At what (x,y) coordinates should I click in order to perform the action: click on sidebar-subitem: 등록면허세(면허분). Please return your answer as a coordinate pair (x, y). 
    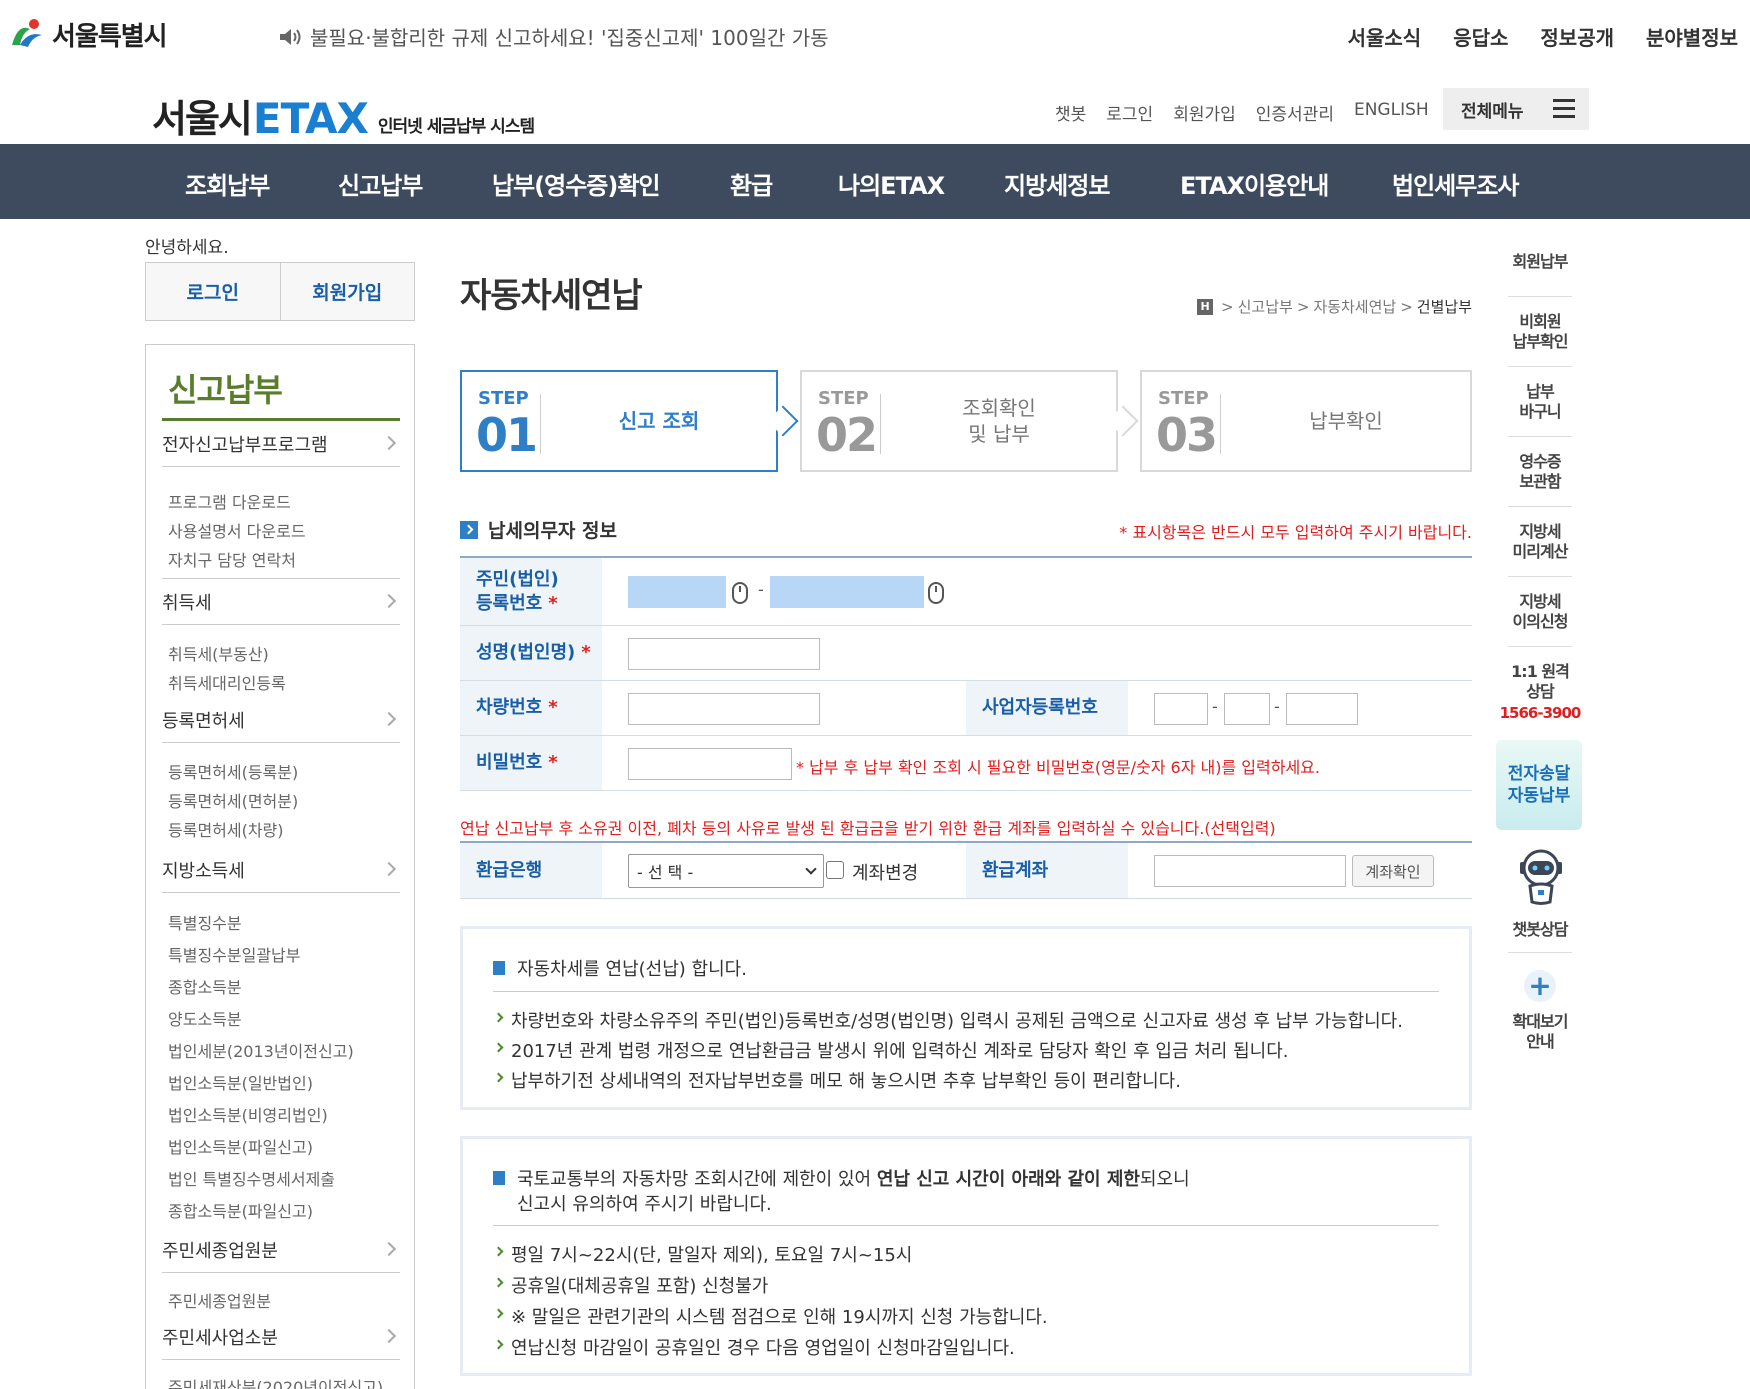
    Looking at the image, I should click on (233, 800).